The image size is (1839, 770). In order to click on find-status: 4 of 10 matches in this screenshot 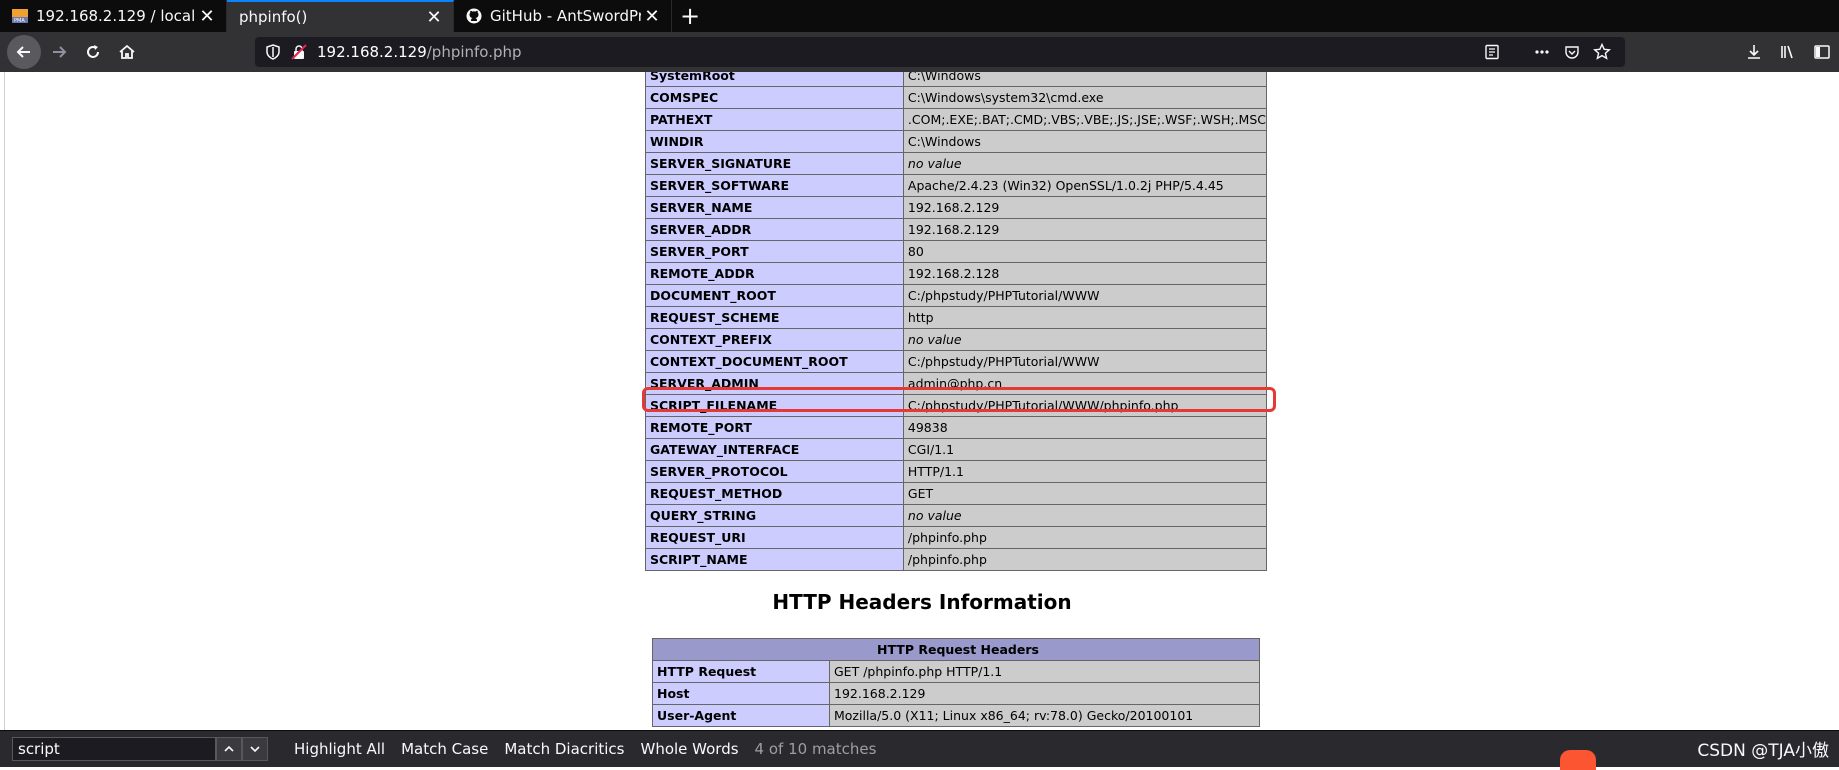, I will do `click(815, 749)`.